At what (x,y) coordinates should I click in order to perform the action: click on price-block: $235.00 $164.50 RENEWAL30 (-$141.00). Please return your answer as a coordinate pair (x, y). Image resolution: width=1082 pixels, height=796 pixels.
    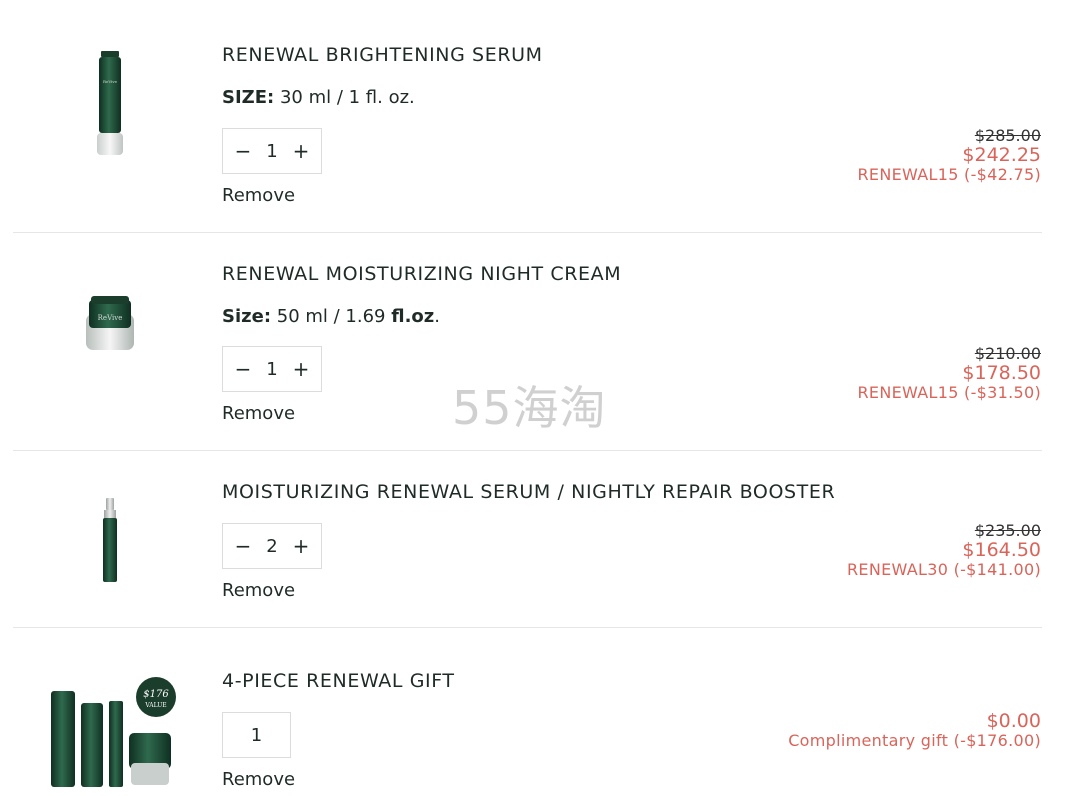
    Looking at the image, I should click on (944, 550).